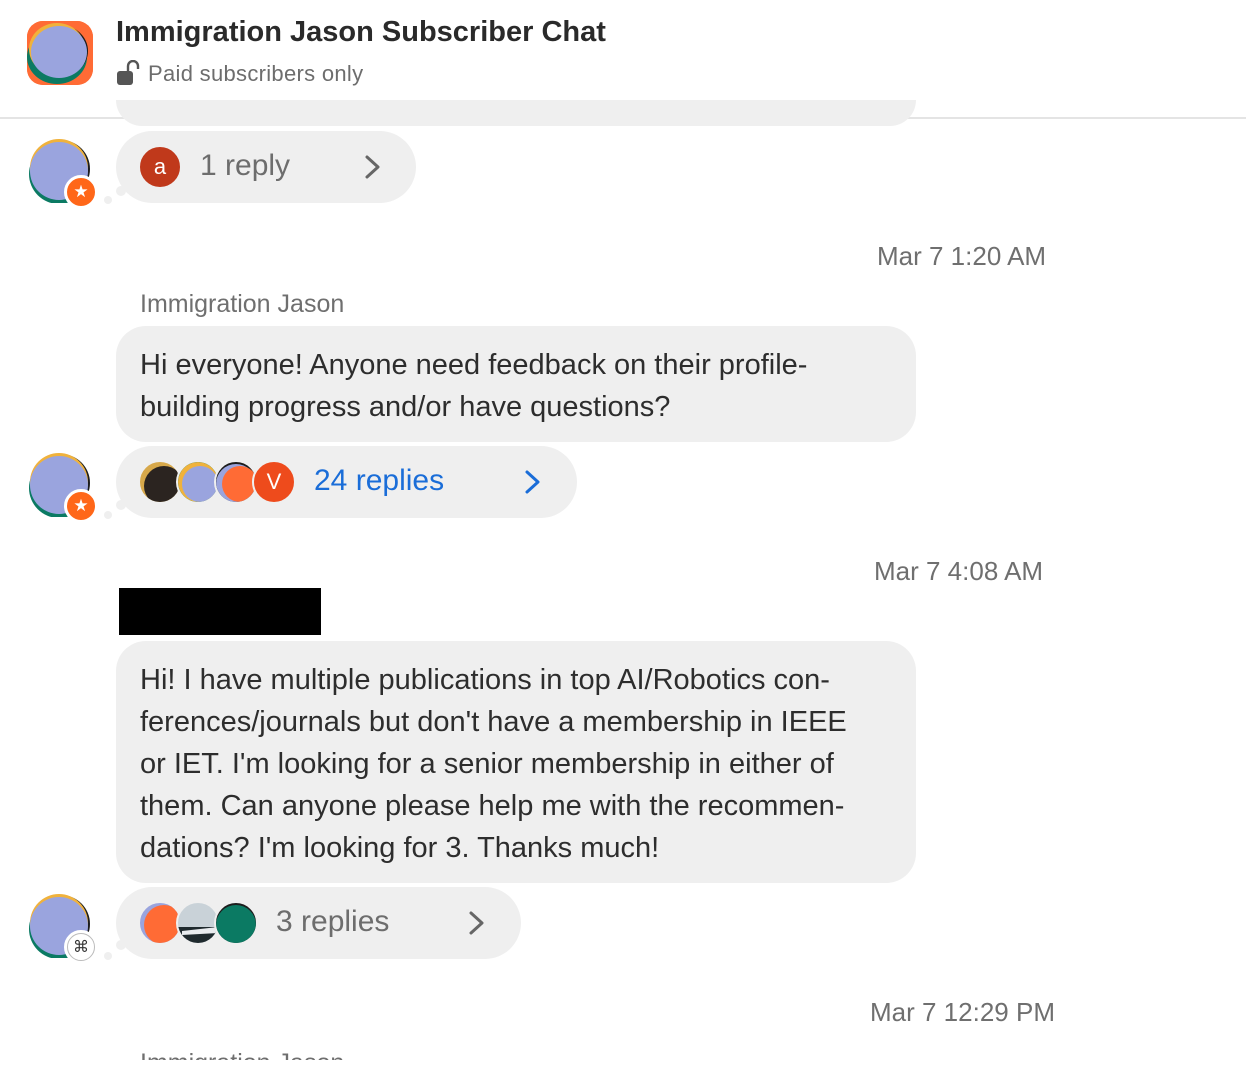 This screenshot has height=1078, width=1246. I want to click on thread-replies-button: a 1 reply, so click(266, 167).